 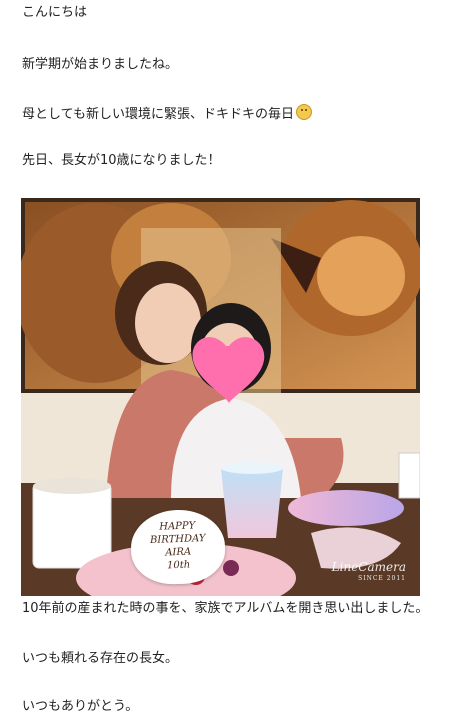 I want to click on post-line-new-term: 新学期が始まりましたね。, so click(x=100, y=64).